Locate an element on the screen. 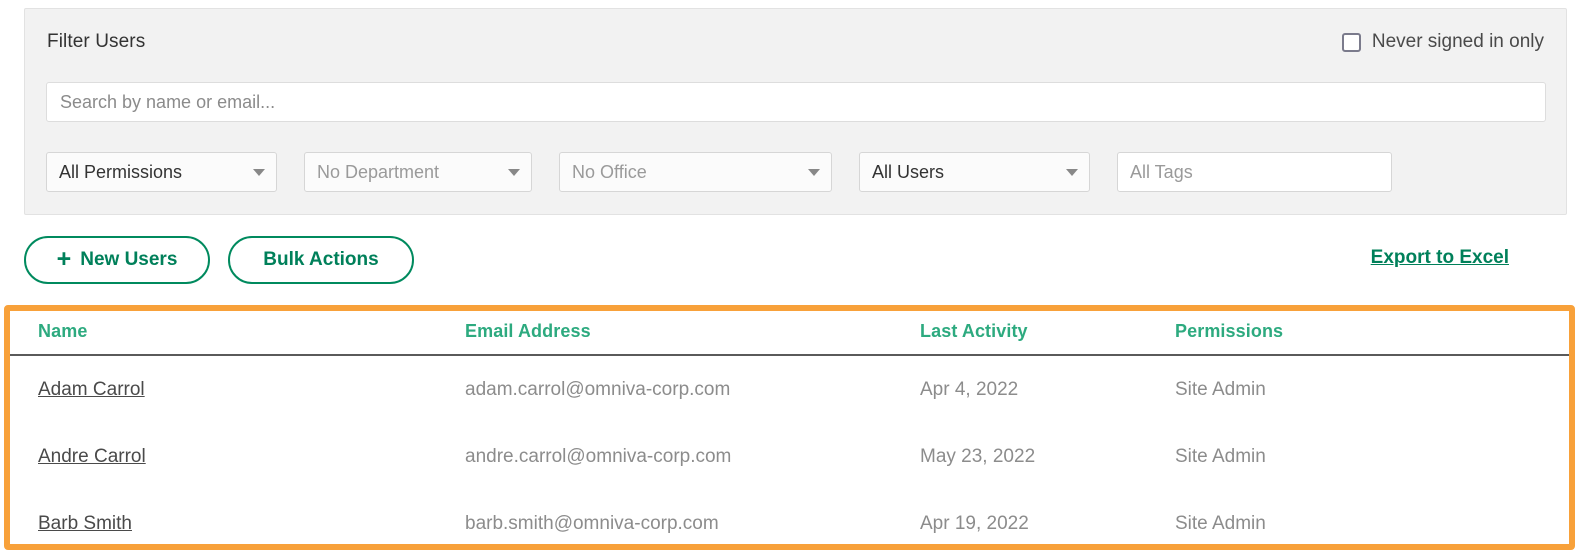 This screenshot has height=555, width=1591. user-name-link: Barb Smith is located at coordinates (85, 523).